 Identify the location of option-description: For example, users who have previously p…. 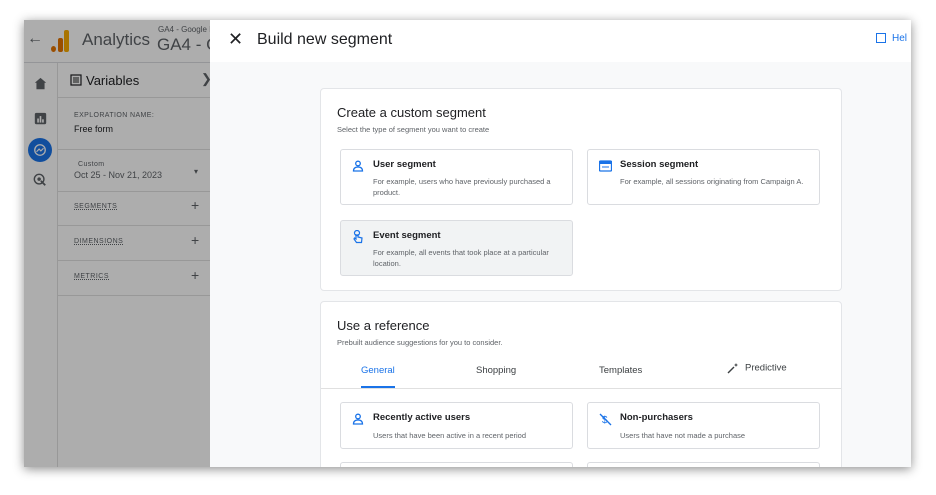
(462, 187).